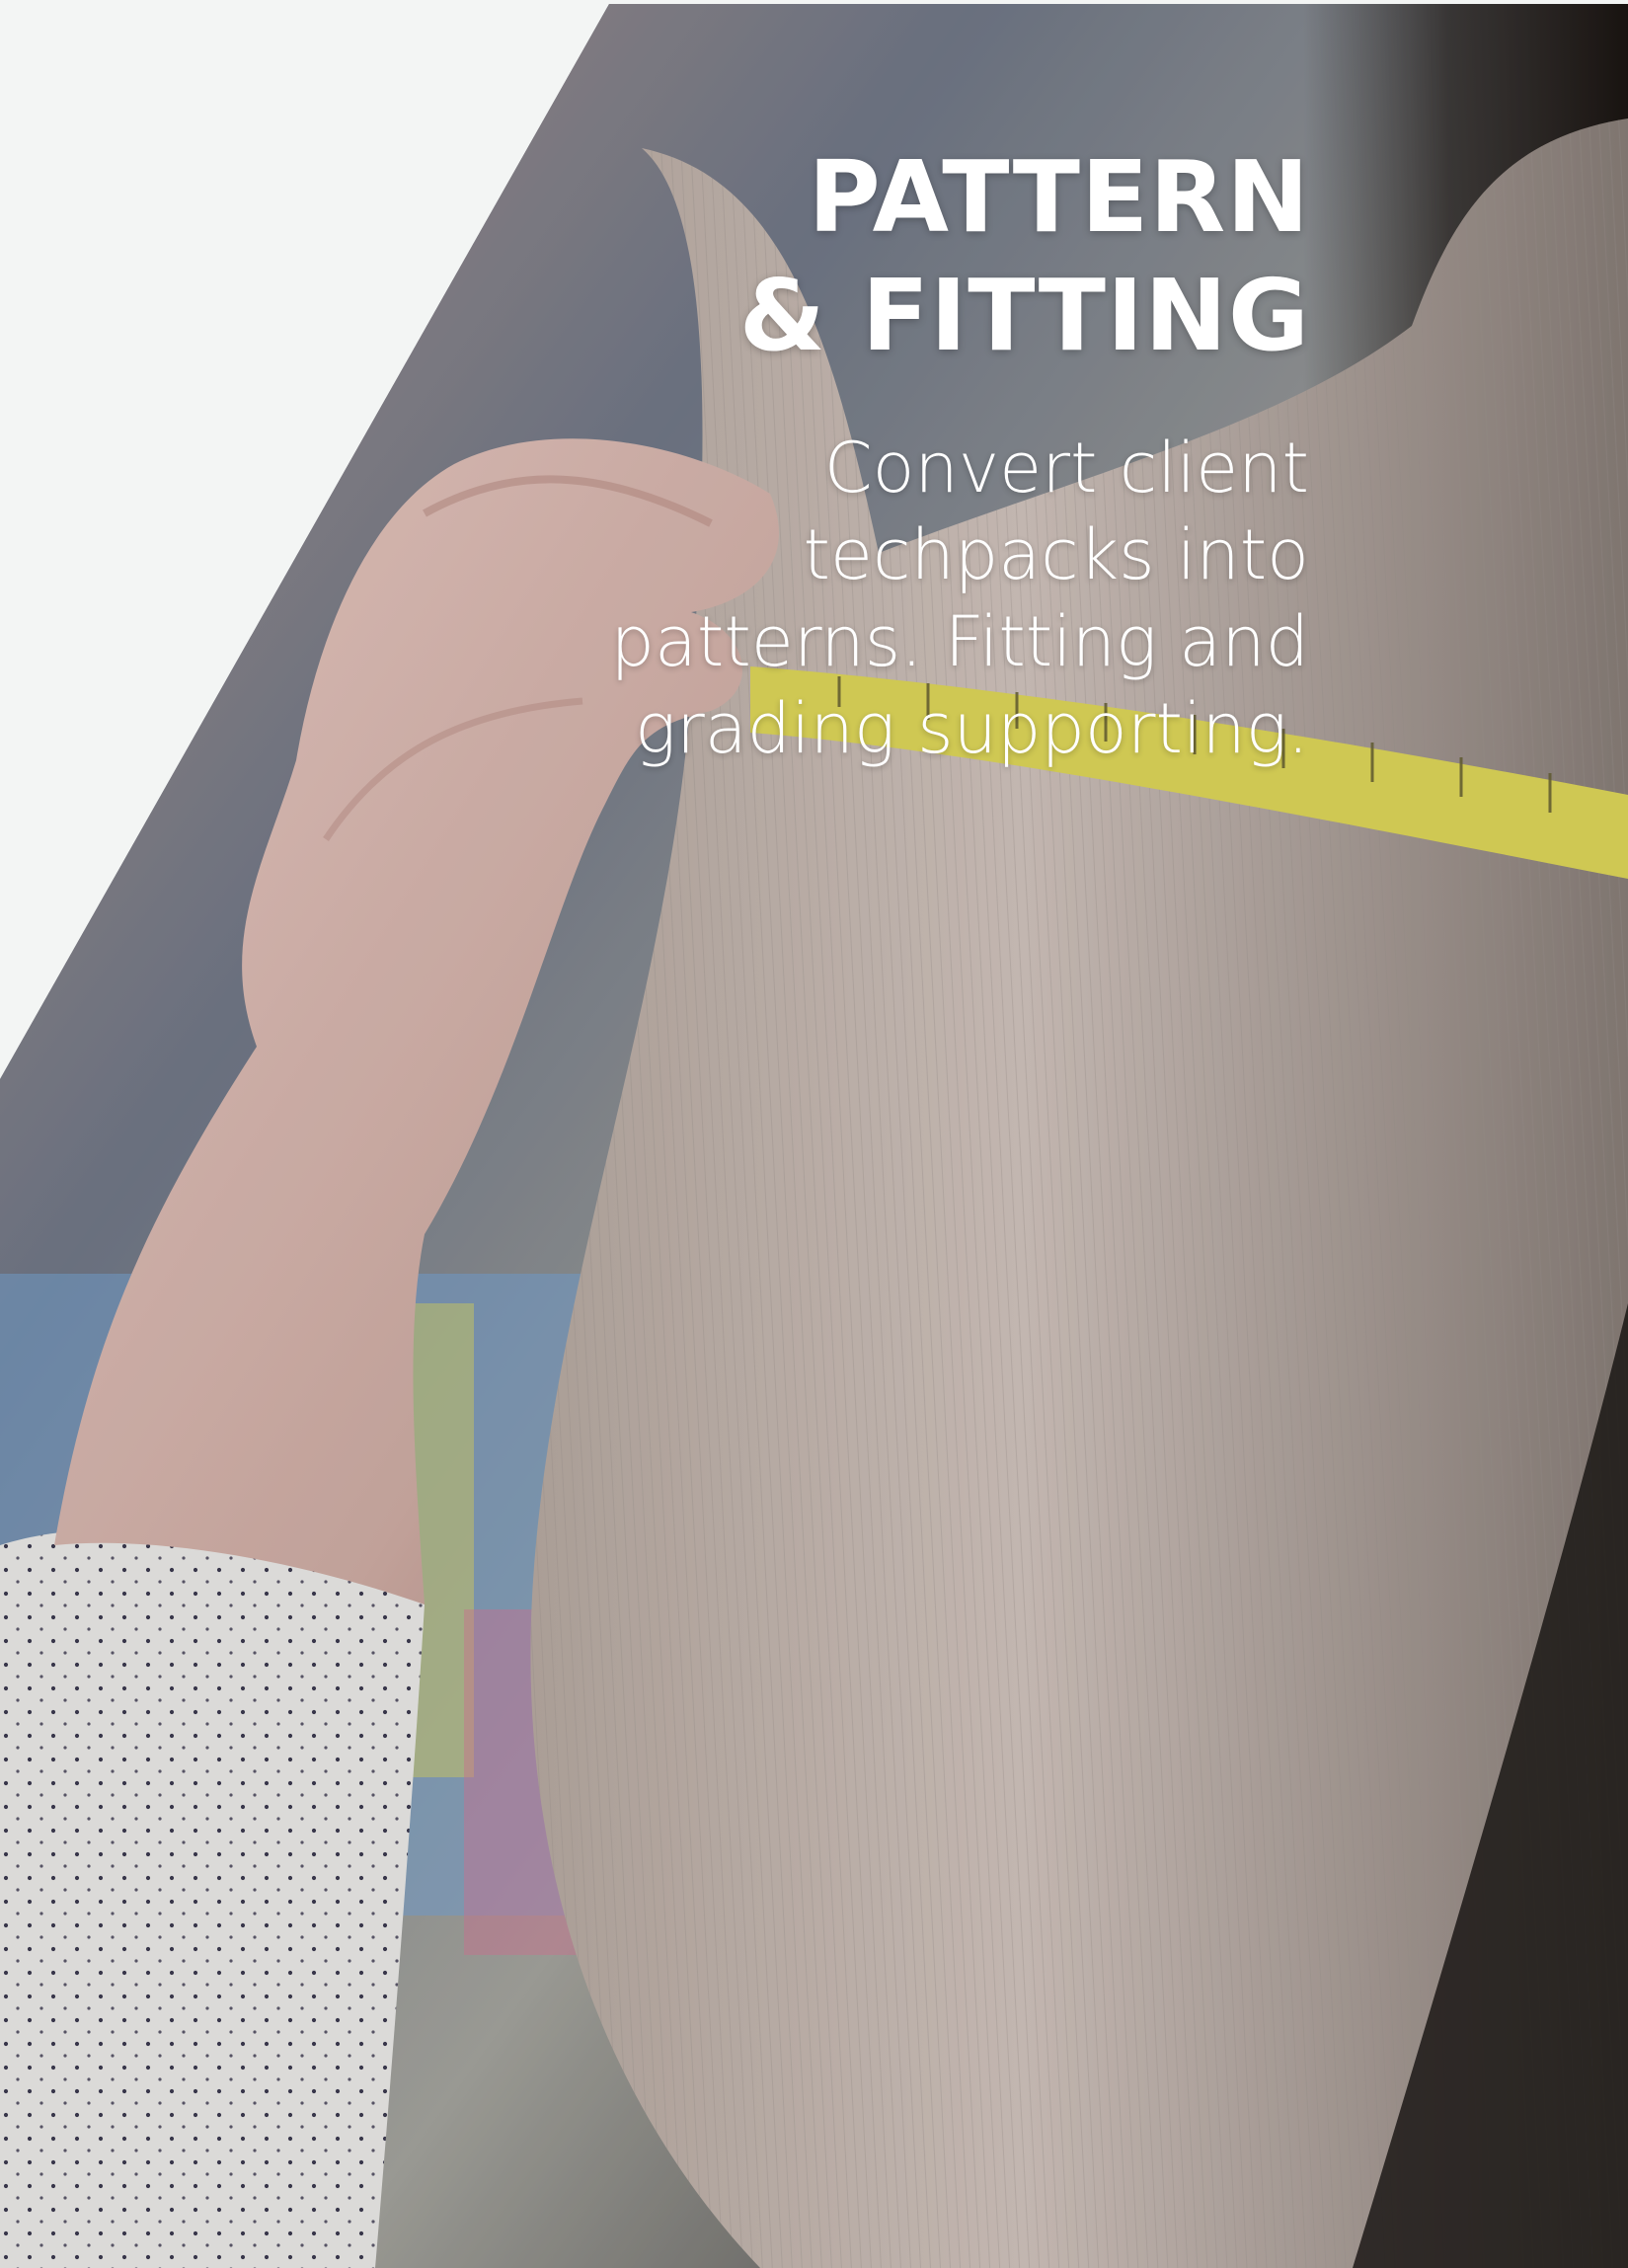 The image size is (1628, 2268). Describe the element at coordinates (971, 728) in the screenshot. I see `description-line-4: grading supporting.` at that location.